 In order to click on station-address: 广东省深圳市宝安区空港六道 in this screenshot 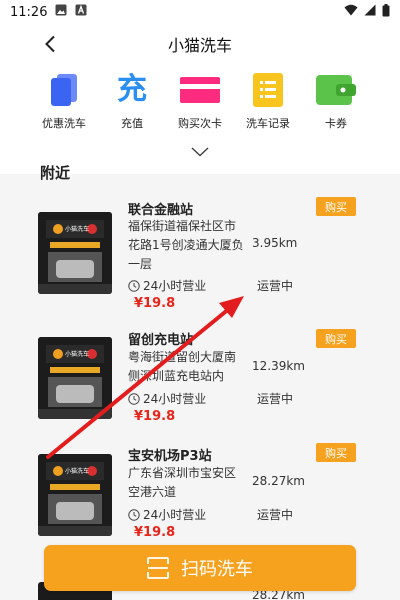, I will do `click(182, 482)`.